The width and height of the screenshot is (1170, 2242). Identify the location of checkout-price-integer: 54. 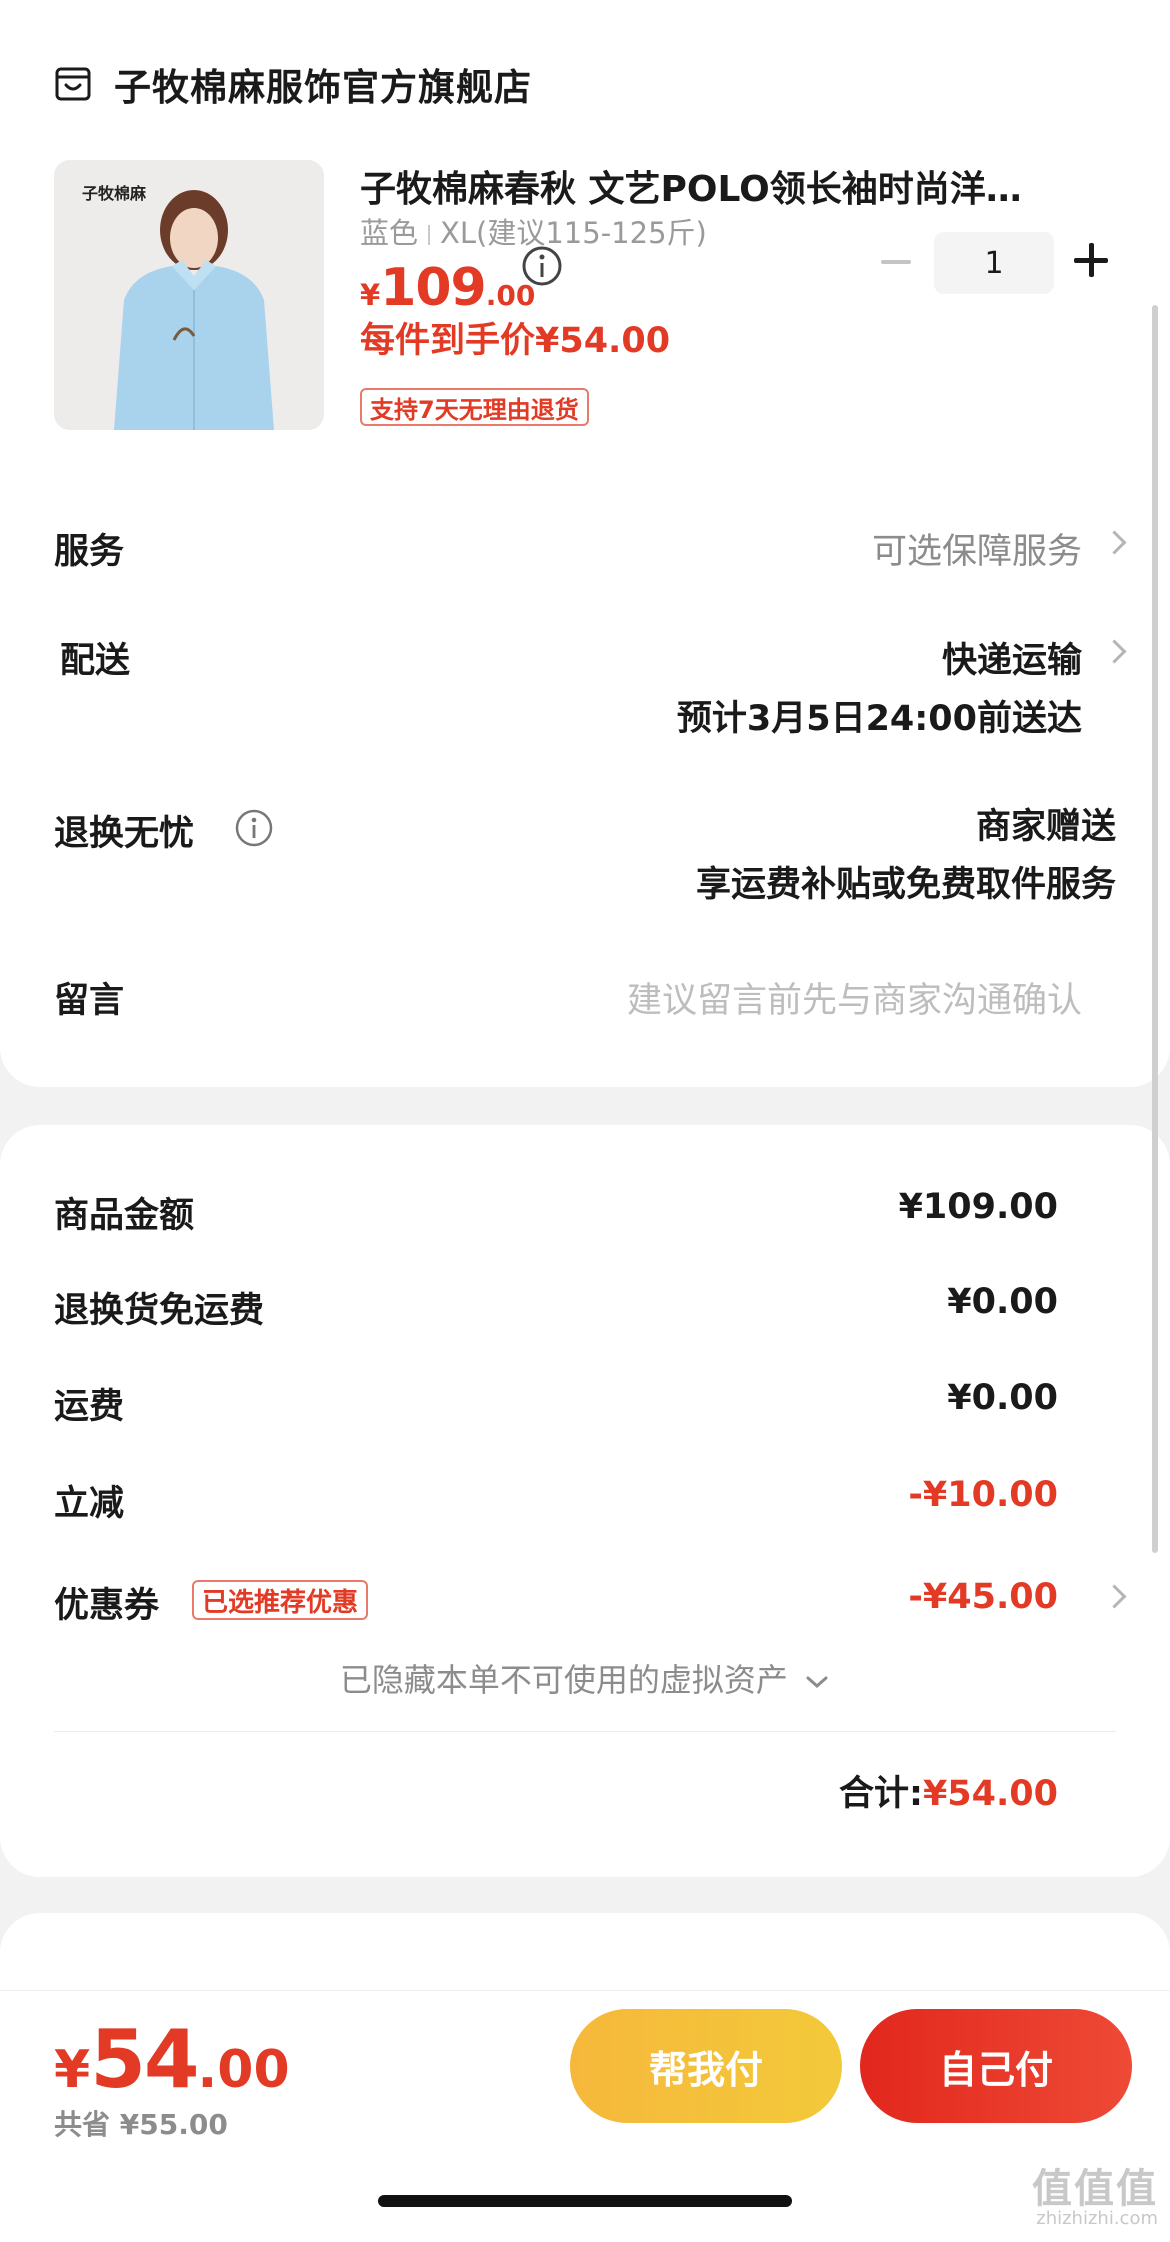
(144, 2059).